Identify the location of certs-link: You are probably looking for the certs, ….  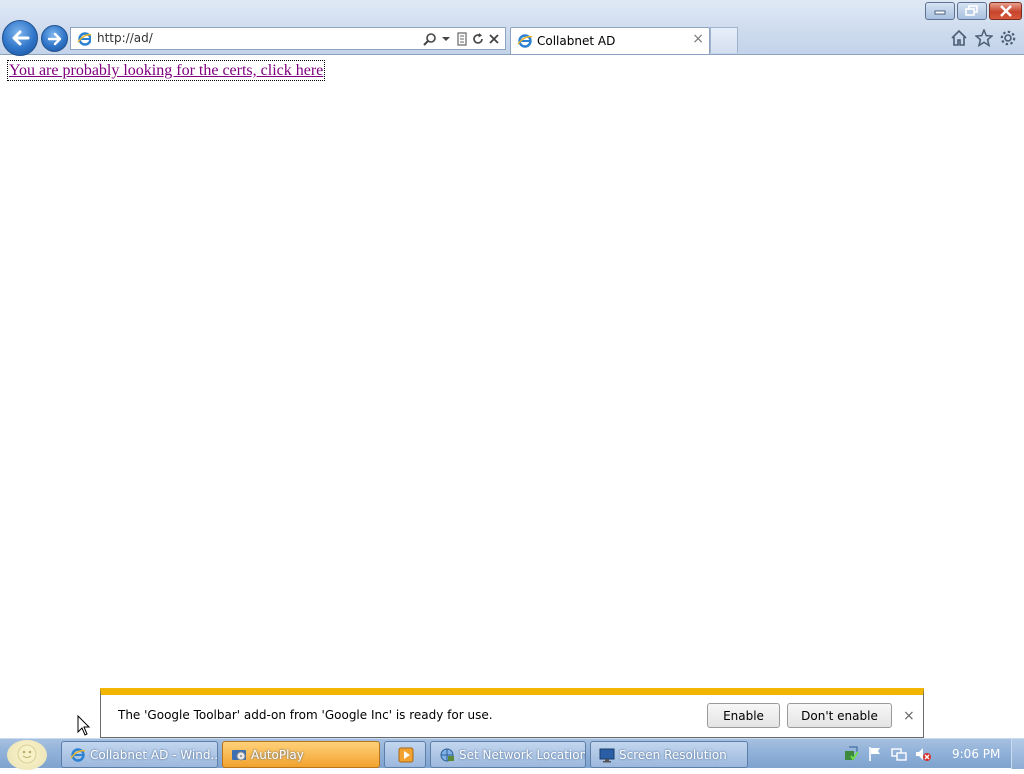
(166, 70).